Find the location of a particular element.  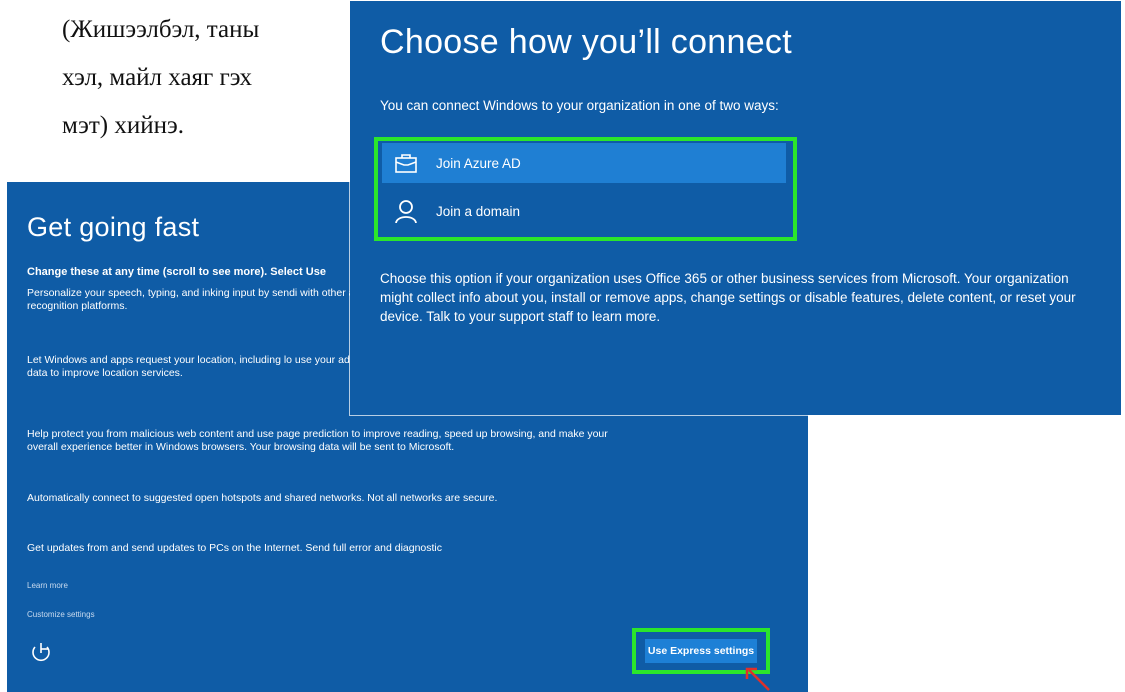

join-azure-ad-option: Join Azure AD is located at coordinates (584, 163).